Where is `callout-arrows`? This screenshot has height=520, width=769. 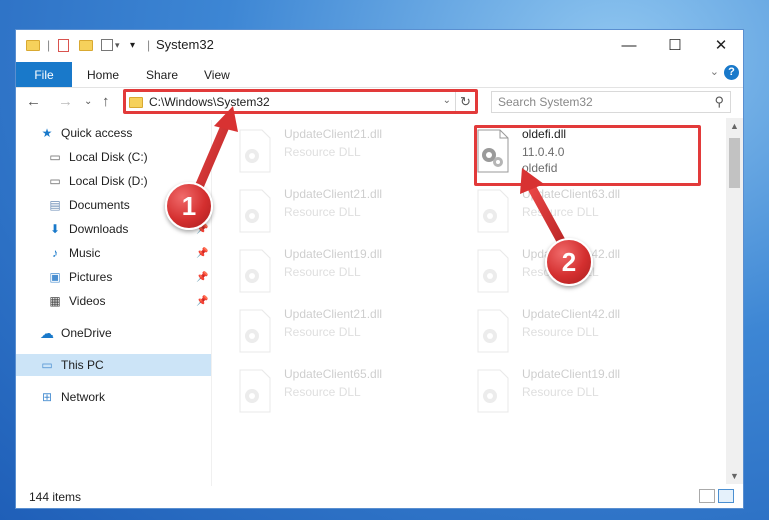 callout-arrows is located at coordinates (381, 180).